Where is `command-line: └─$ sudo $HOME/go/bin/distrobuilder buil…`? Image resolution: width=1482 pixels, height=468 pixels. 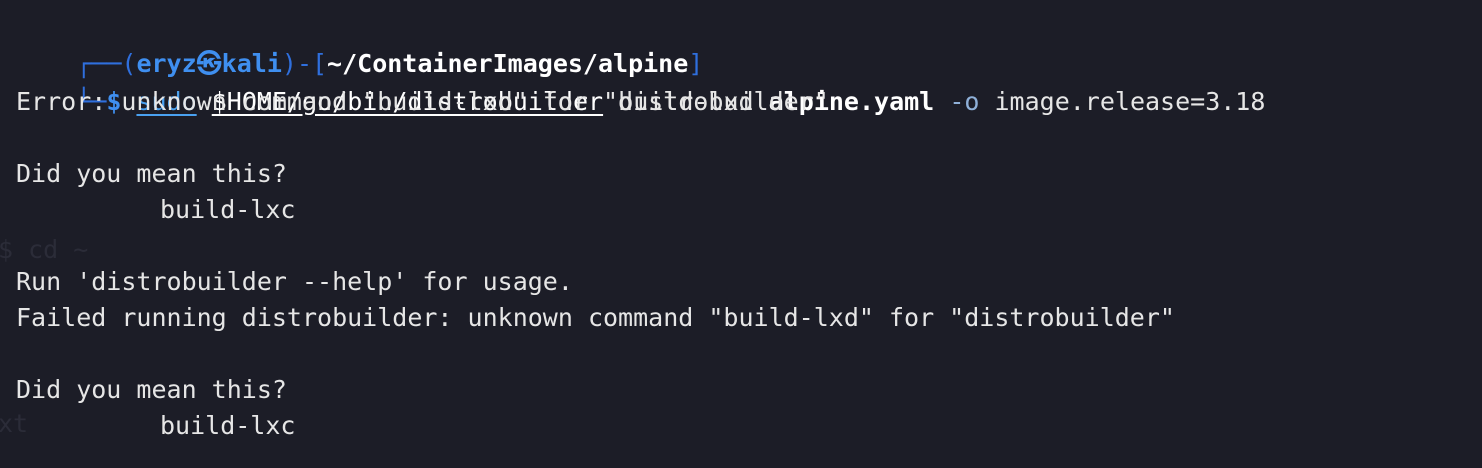
command-line: └─$ sudo $HOME/go/bin/distrobuilder buil… is located at coordinates (640, 82).